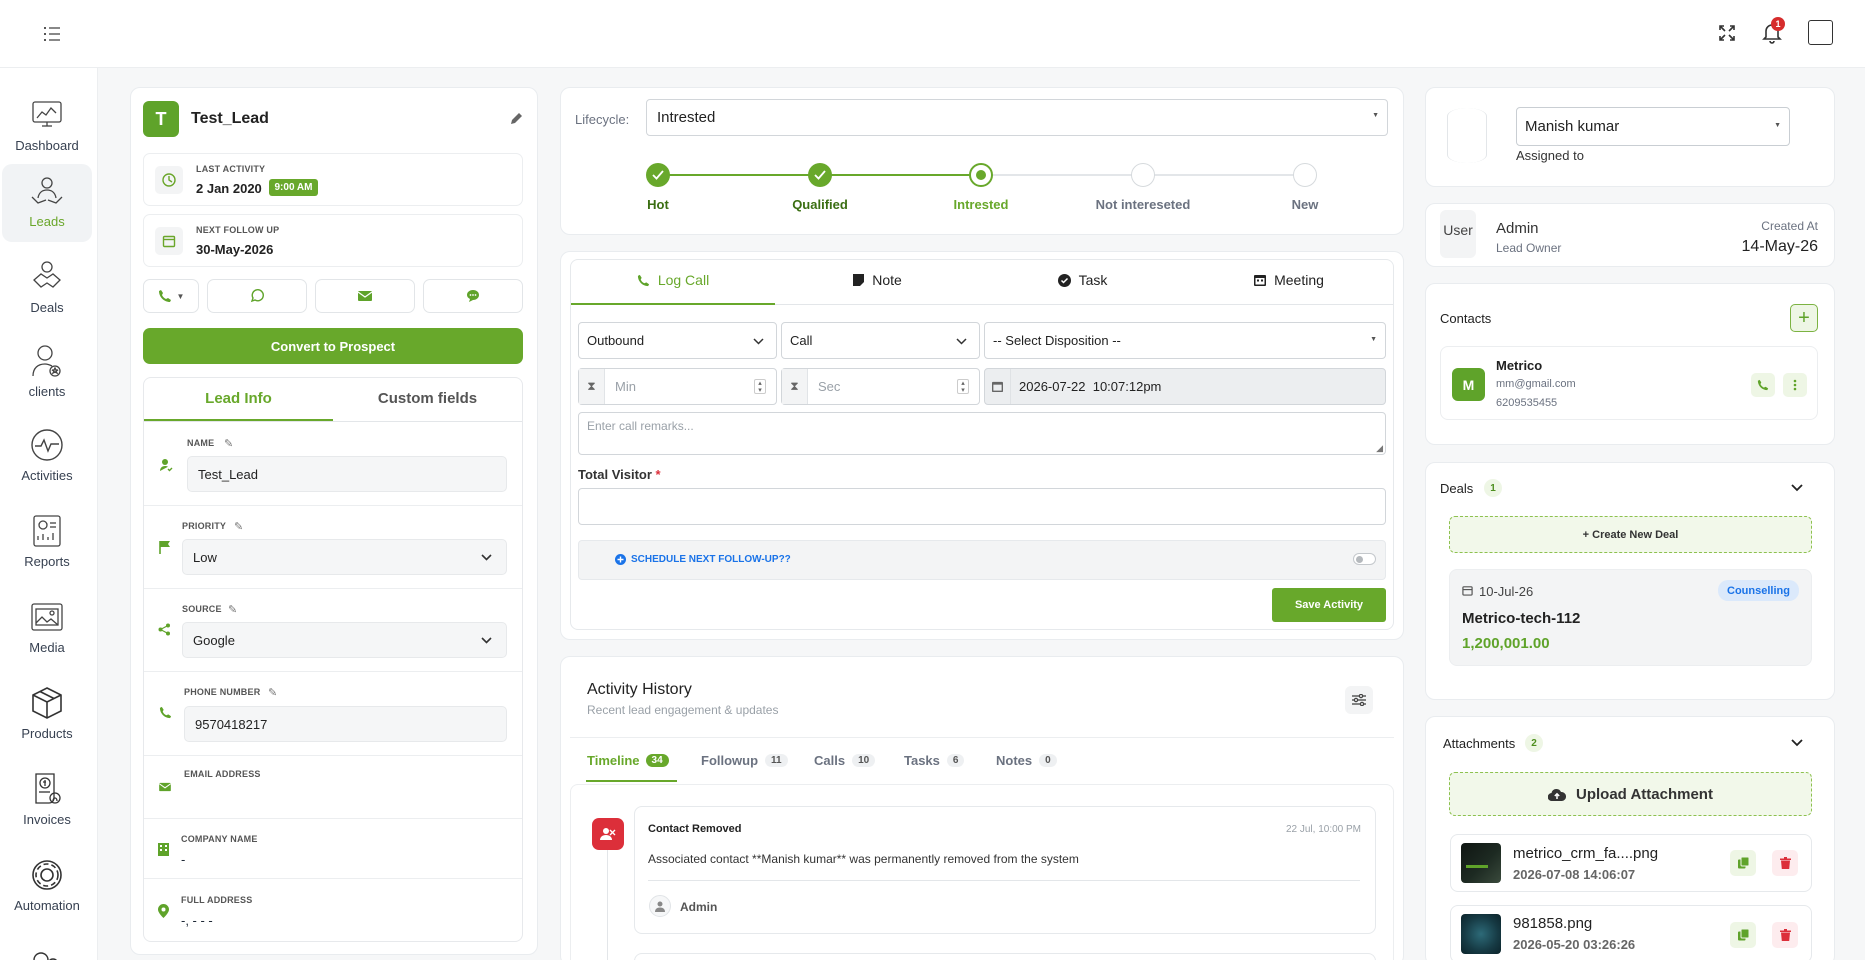  Describe the element at coordinates (859, 280) in the screenshot. I see `note-icon` at that location.